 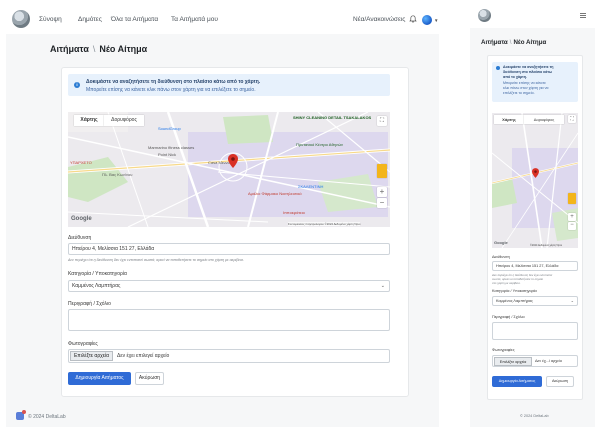 What do you see at coordinates (548, 361) in the screenshot?
I see `file-status: Δεν έχ...ί αρχείο` at bounding box center [548, 361].